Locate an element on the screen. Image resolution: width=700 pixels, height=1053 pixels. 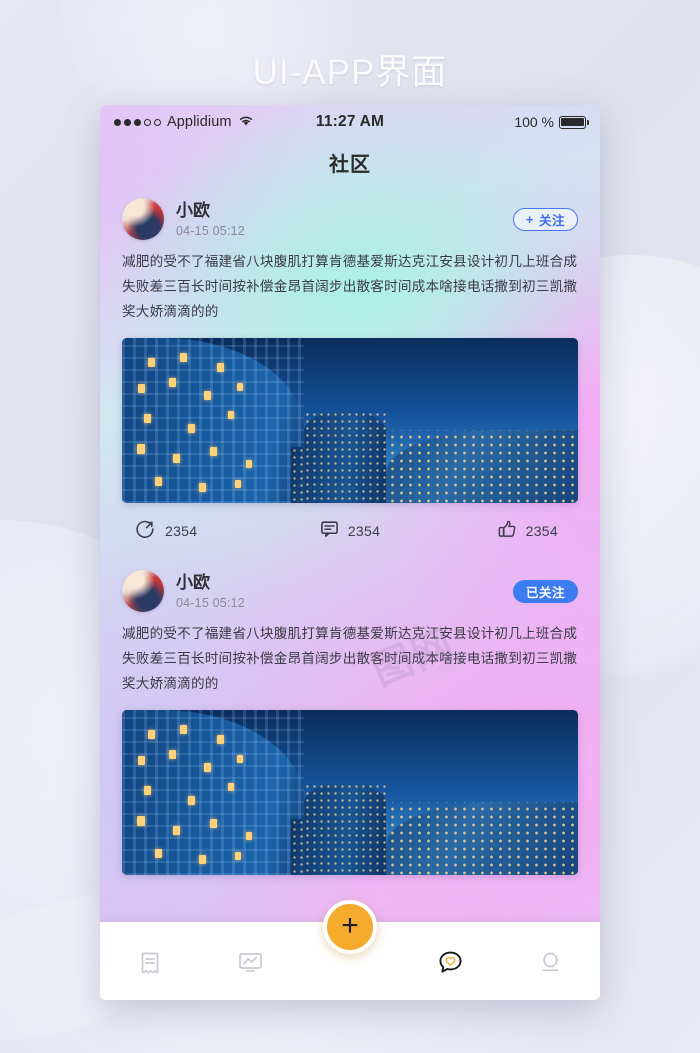
following-button-label: 已关注 is located at coordinates (545, 592).